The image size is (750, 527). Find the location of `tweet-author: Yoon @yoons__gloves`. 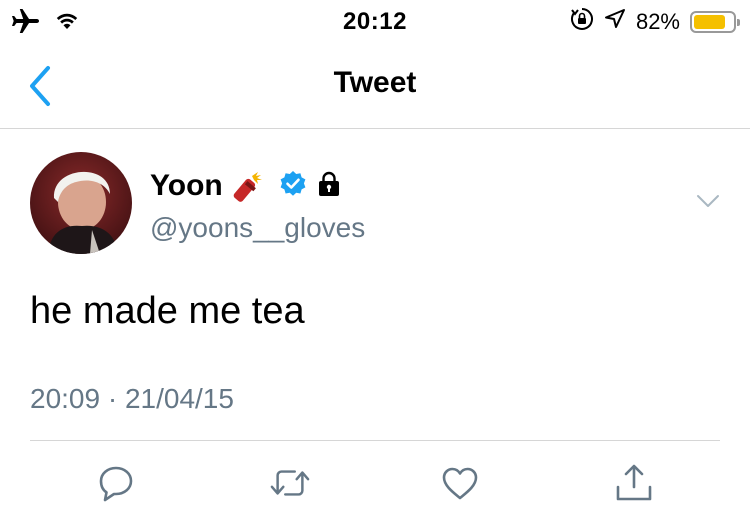

tweet-author: Yoon @yoons__gloves is located at coordinates (257, 205).